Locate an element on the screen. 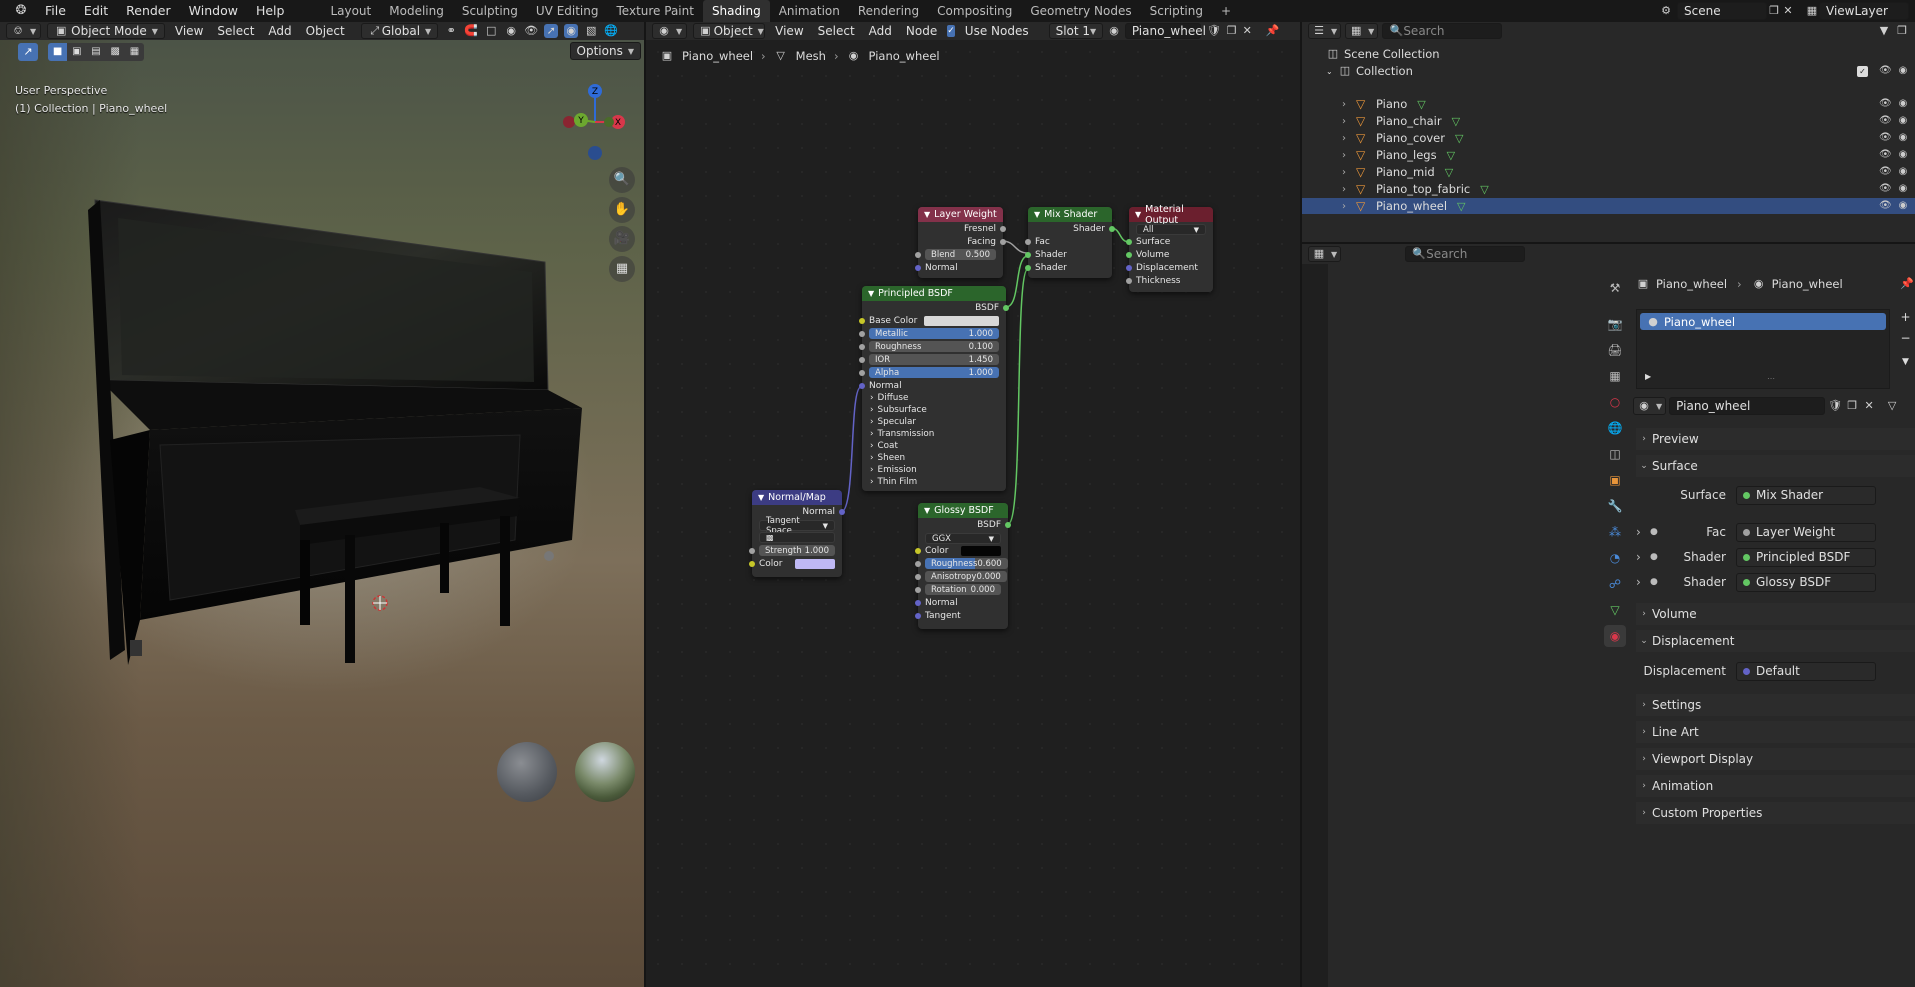  base-color-socket is located at coordinates (862, 320).